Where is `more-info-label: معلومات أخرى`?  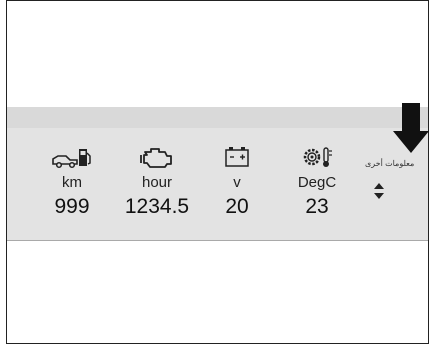 more-info-label: معلومات أخرى is located at coordinates (389, 163).